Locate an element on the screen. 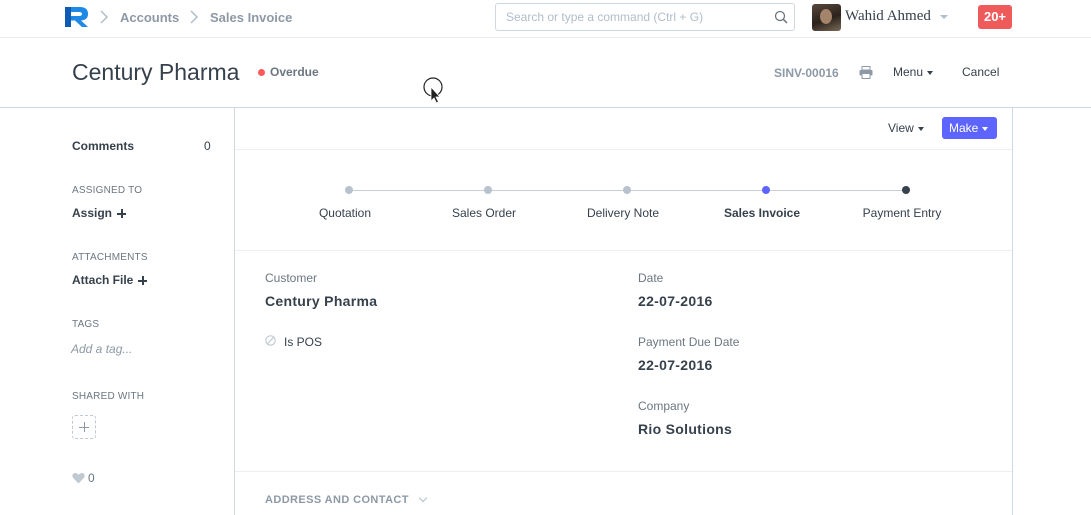  flow-step-quotation: Quotation is located at coordinates (345, 213).